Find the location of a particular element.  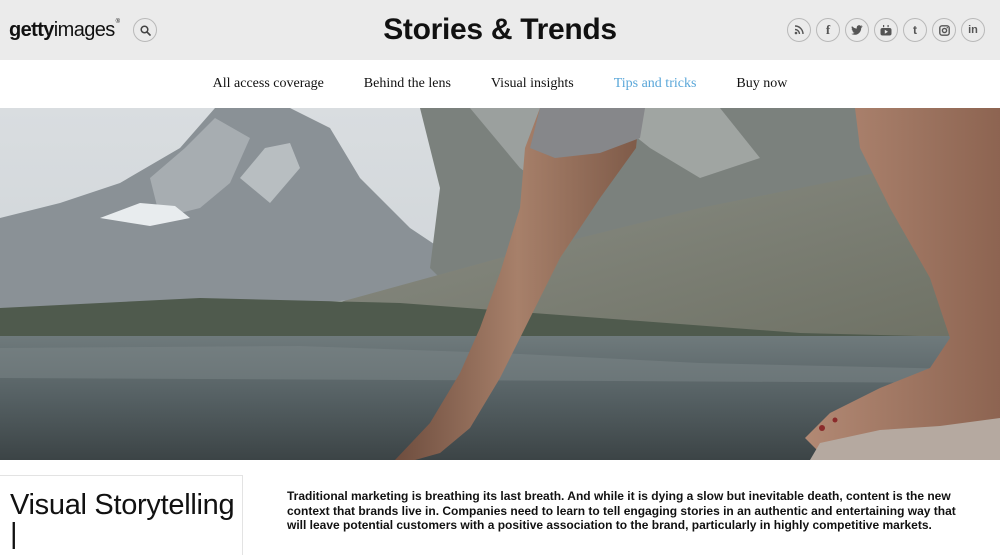

nav-item-buy-now: Buy now is located at coordinates (761, 84).